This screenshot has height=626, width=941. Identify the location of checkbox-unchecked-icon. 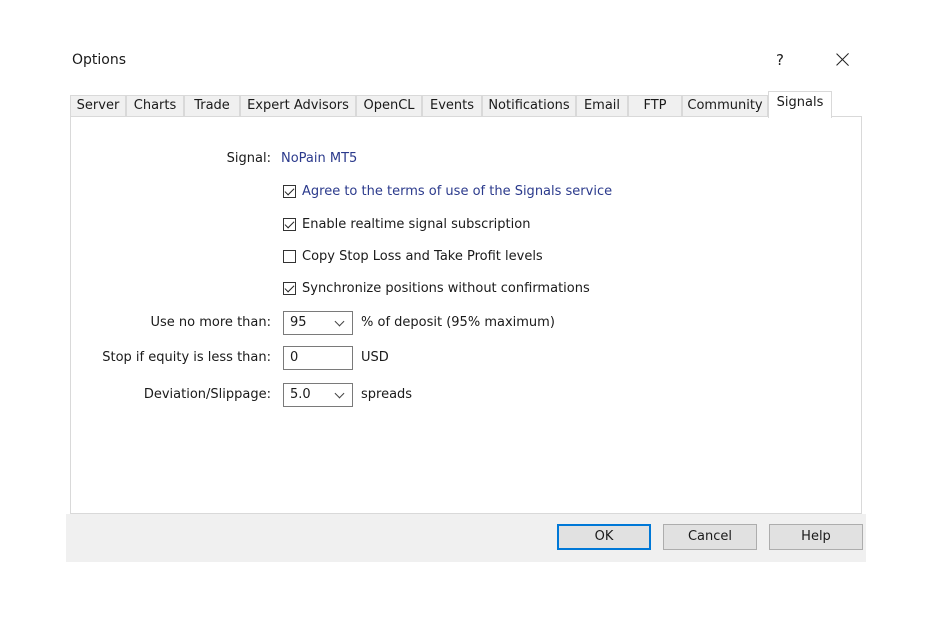
(289, 256).